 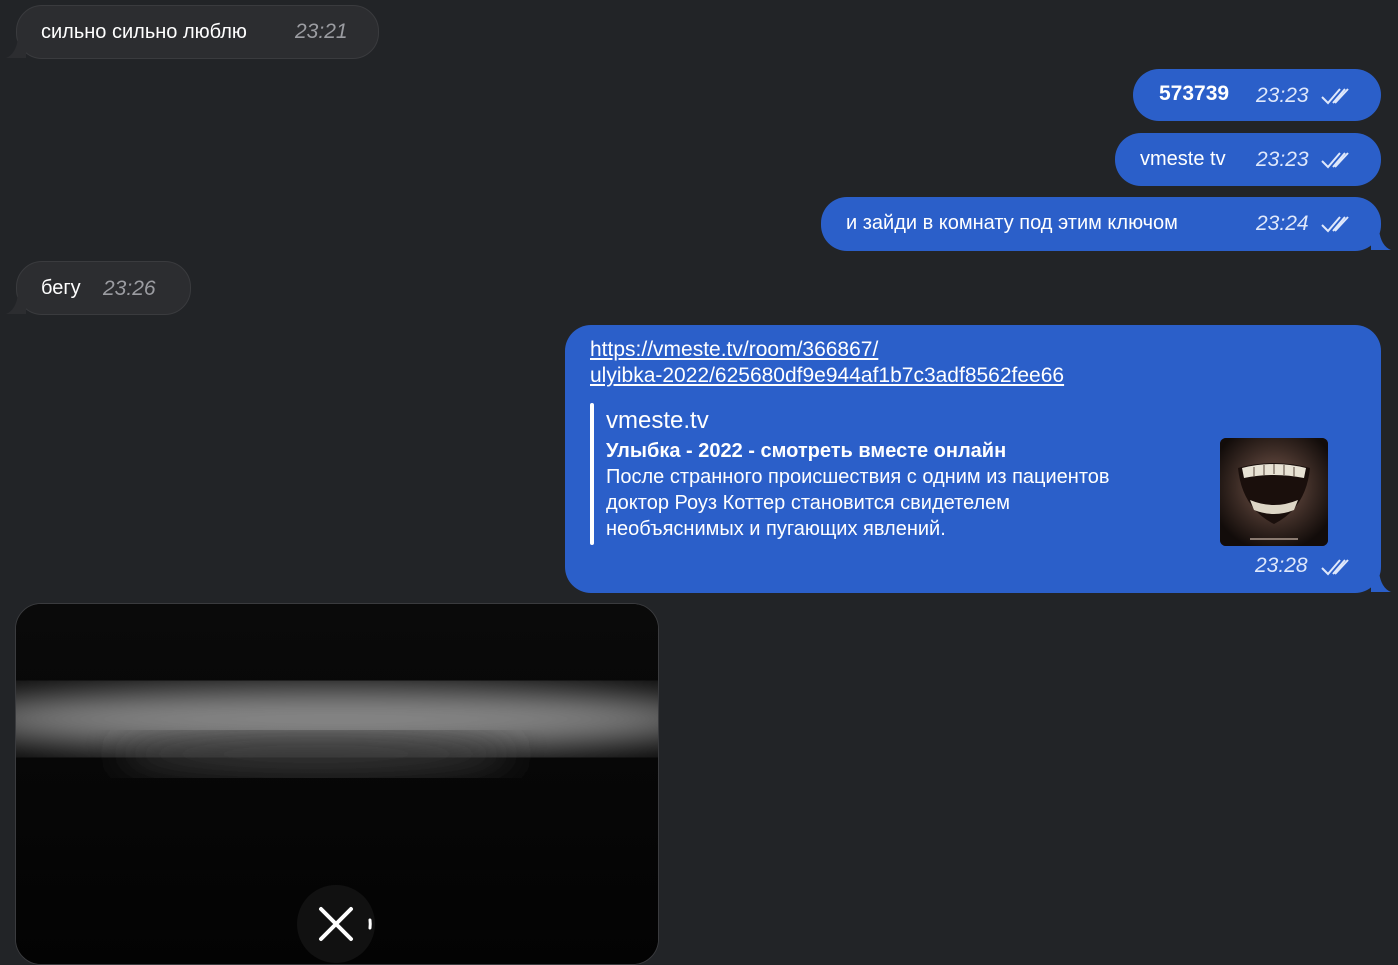 I want to click on link-preview-site: vmeste.tv, so click(x=657, y=420).